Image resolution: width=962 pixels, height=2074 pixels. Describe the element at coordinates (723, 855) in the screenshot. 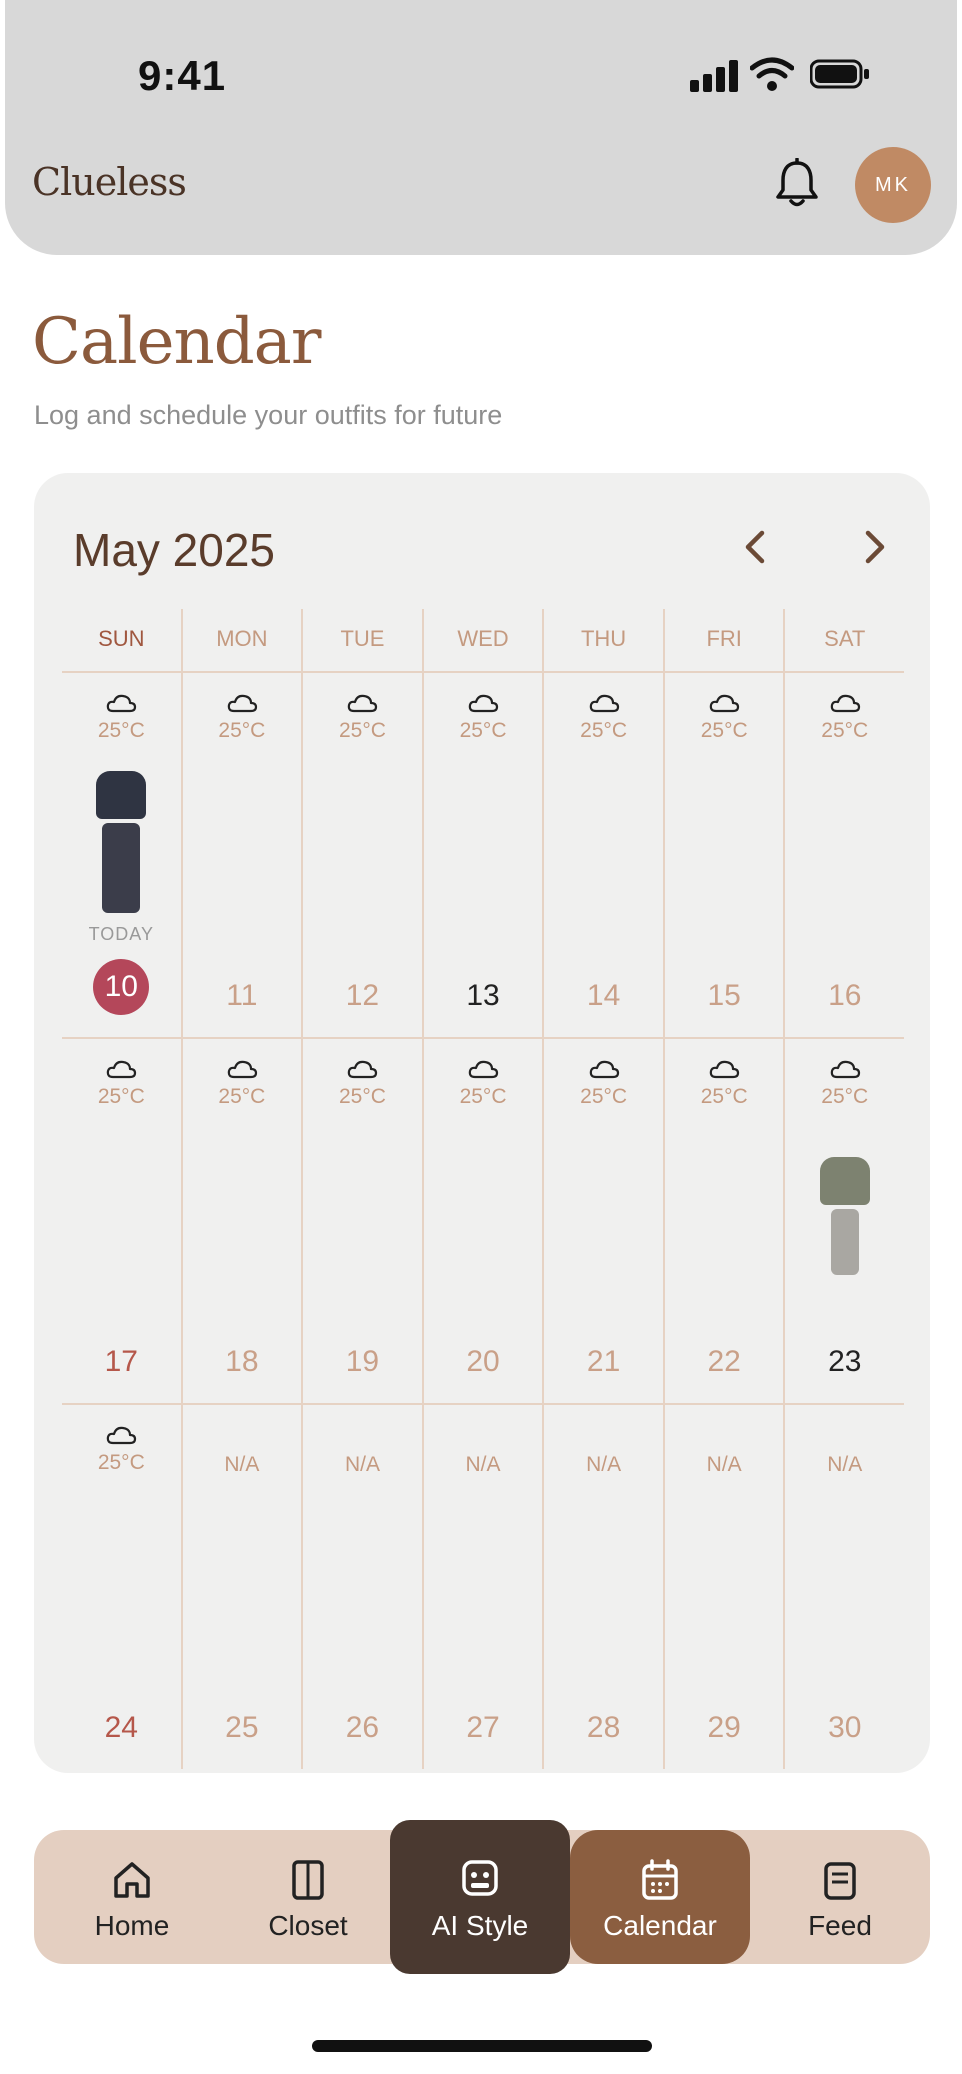

I see `day-cell: 25°C 15` at that location.